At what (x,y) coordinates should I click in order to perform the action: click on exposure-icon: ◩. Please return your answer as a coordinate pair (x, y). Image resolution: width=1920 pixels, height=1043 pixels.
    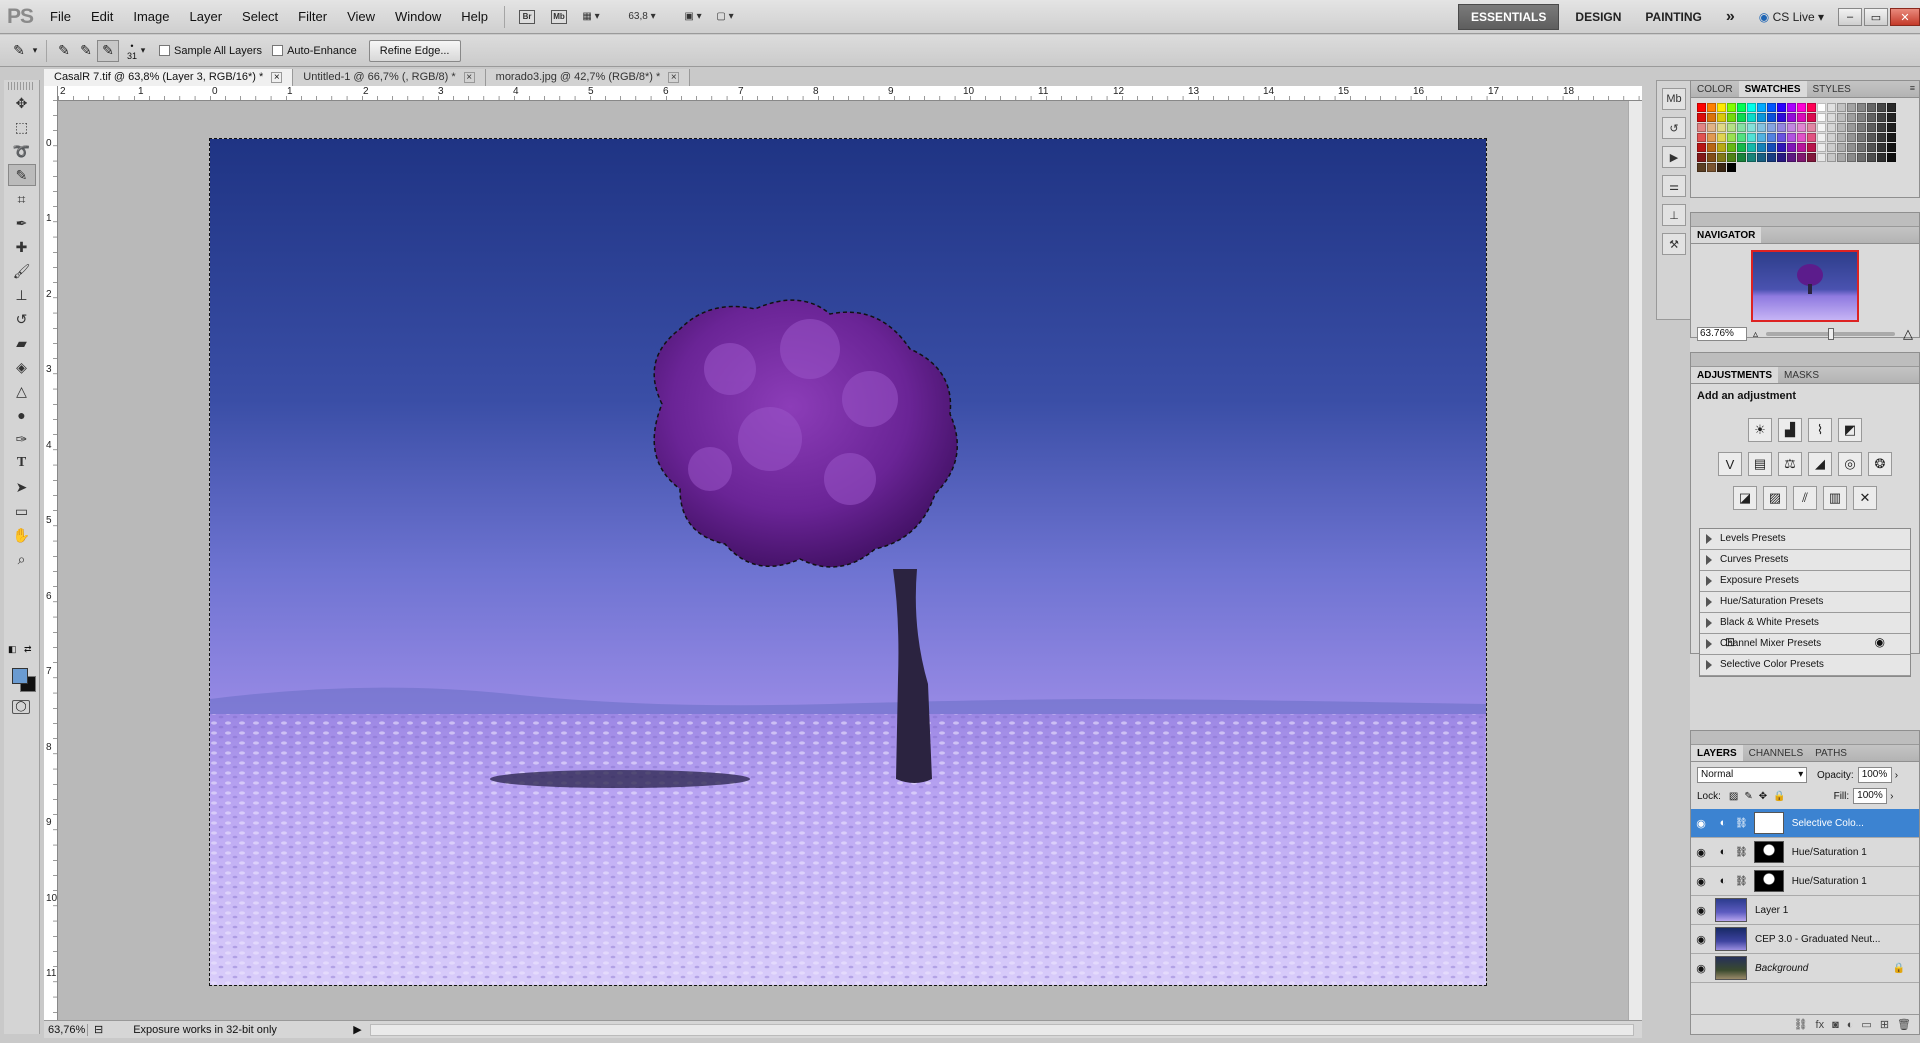
    Looking at the image, I should click on (1850, 430).